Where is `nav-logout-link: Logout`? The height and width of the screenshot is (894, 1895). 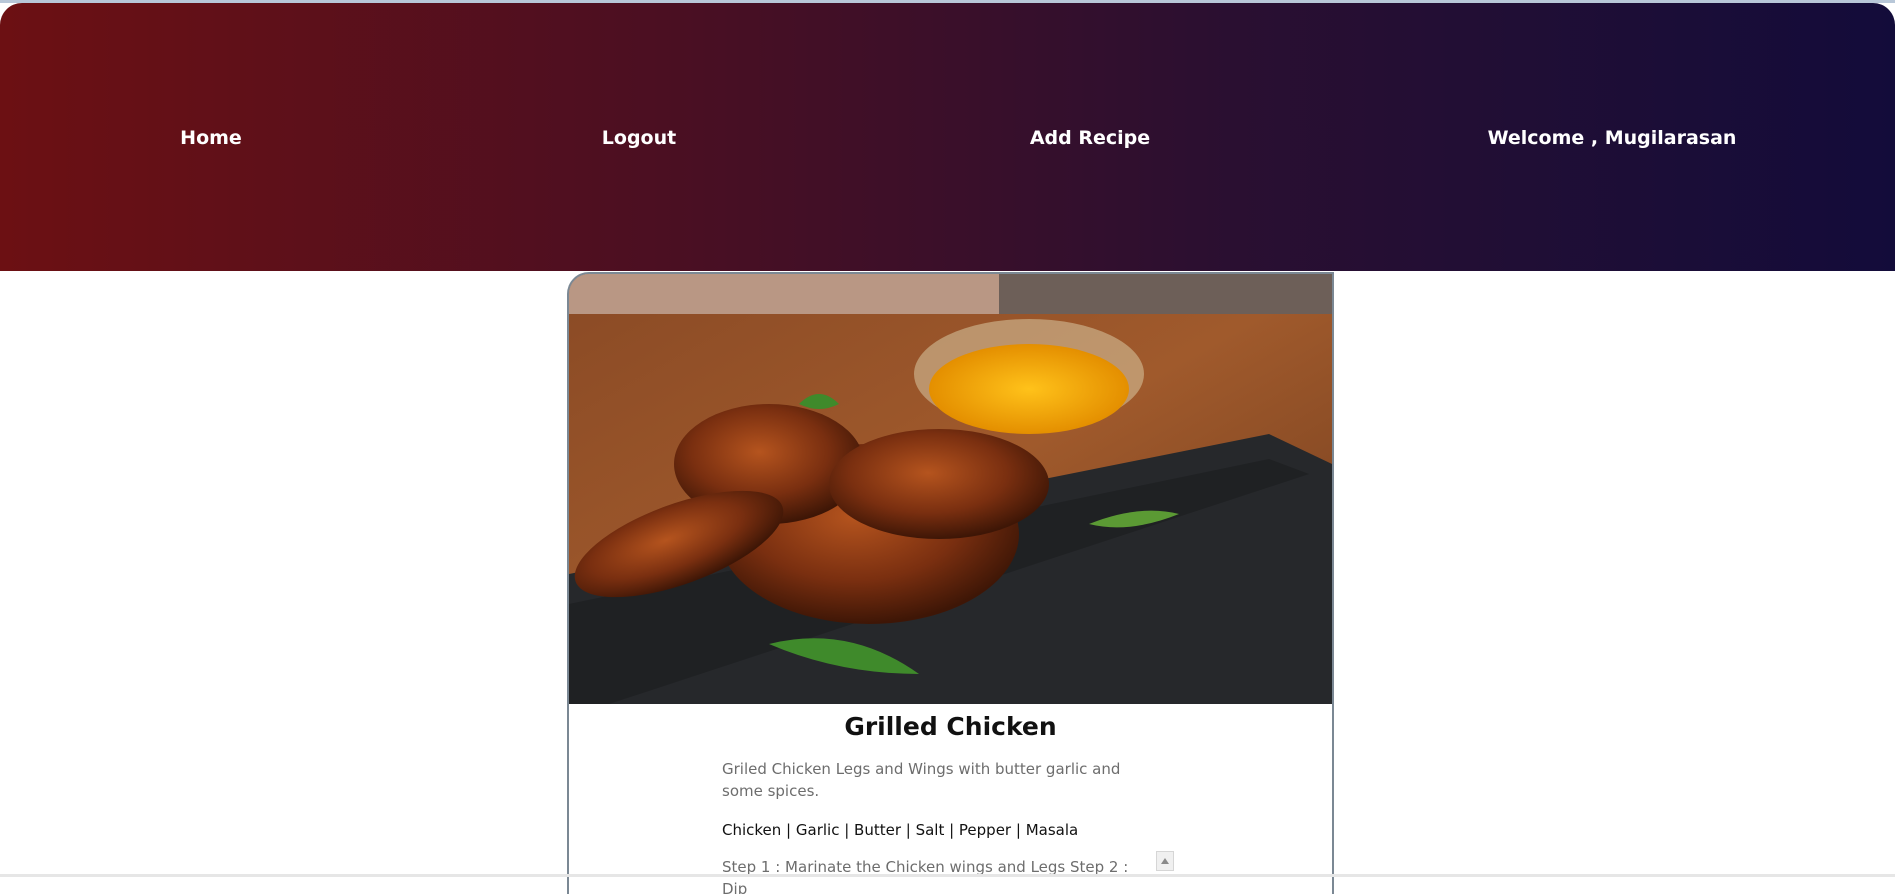
nav-logout-link: Logout is located at coordinates (639, 138).